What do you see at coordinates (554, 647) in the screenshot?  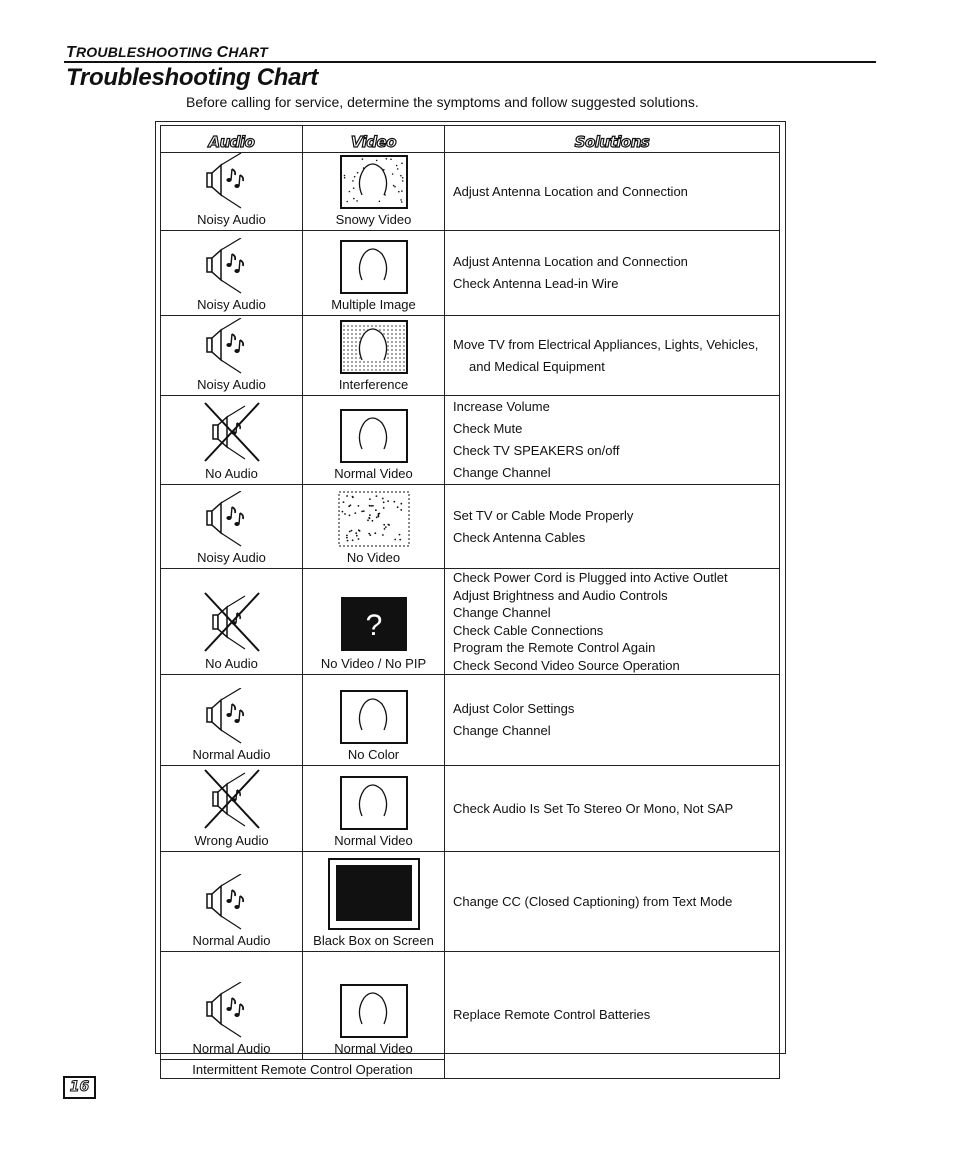 I see `solution-item: Program the Remote Control Again` at bounding box center [554, 647].